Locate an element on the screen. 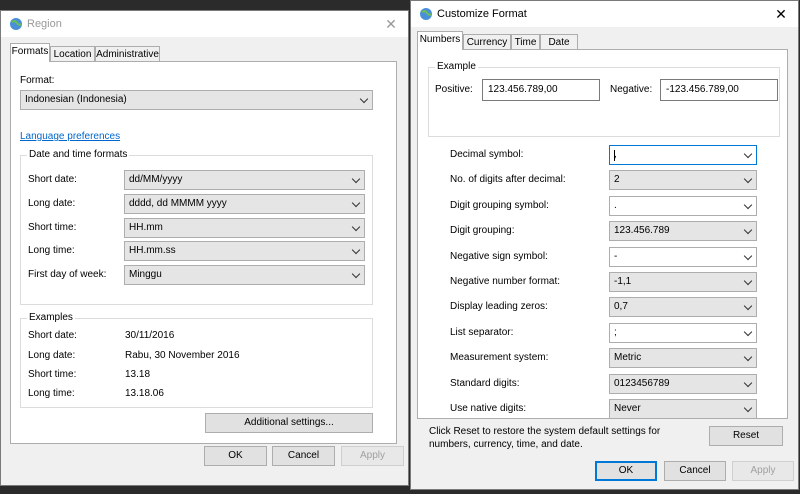 This screenshot has height=494, width=800. native-digits-value: Never is located at coordinates (627, 408).